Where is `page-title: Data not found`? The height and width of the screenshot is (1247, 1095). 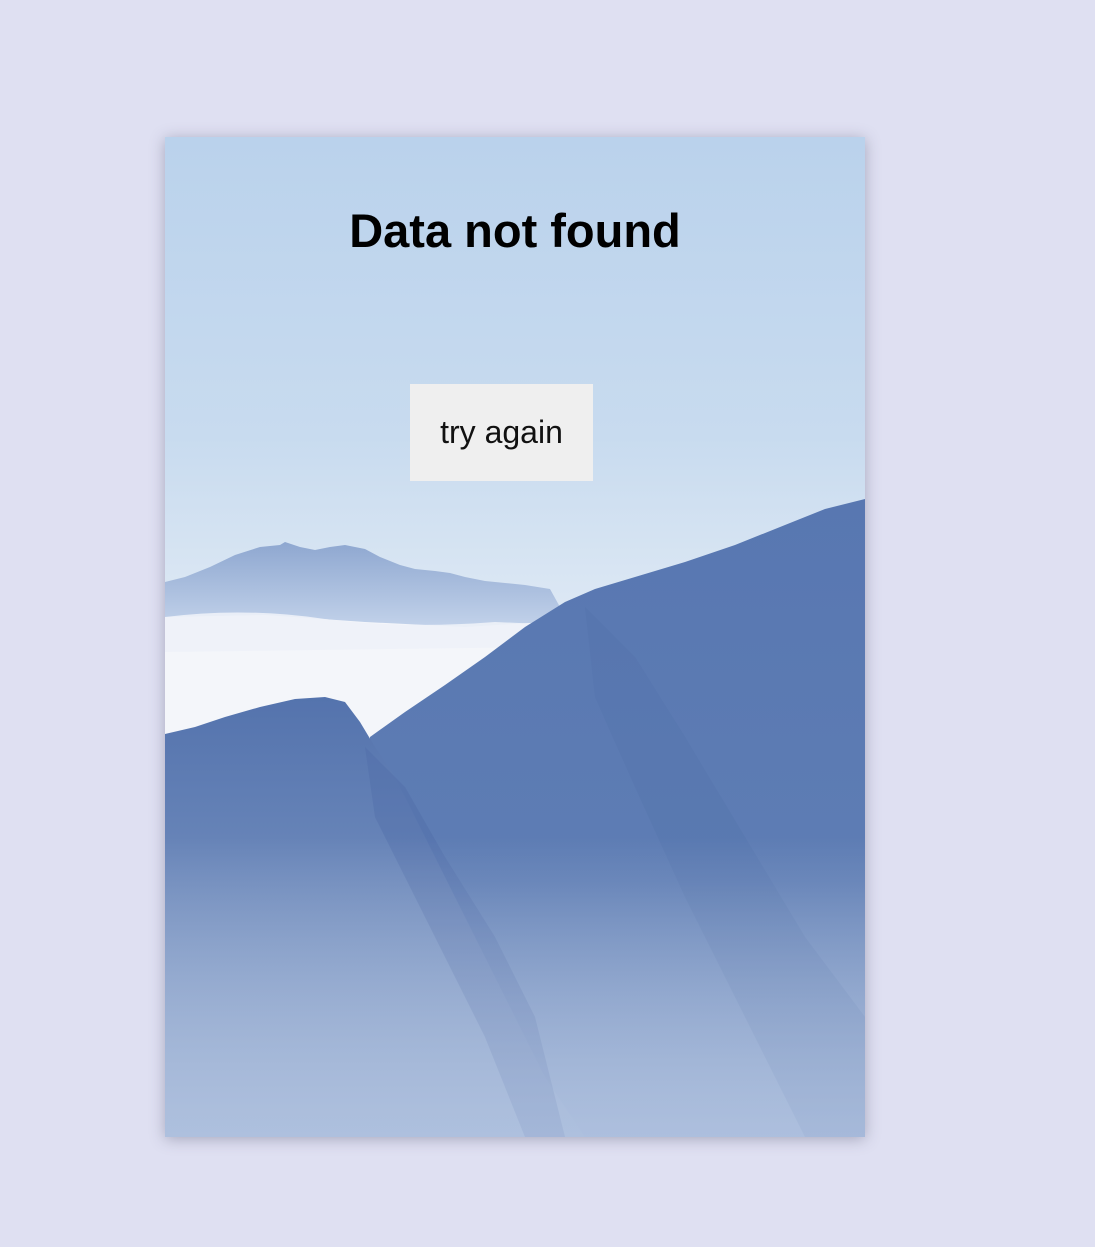
page-title: Data not found is located at coordinates (515, 230).